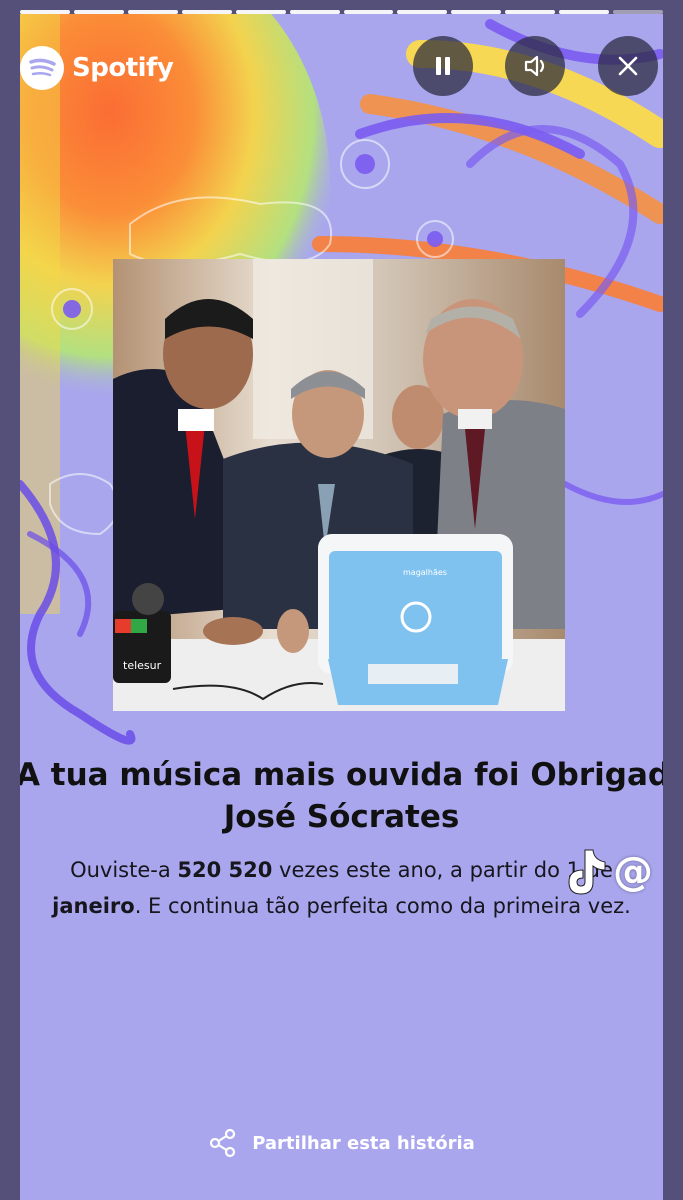 This screenshot has width=683, height=1200. I want to click on share-icon, so click(223, 1143).